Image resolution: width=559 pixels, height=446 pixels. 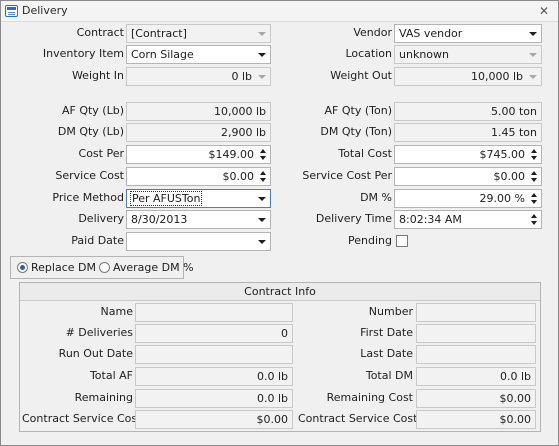 What do you see at coordinates (476, 398) in the screenshot?
I see `ci-remaining-cost-field: $0.00` at bounding box center [476, 398].